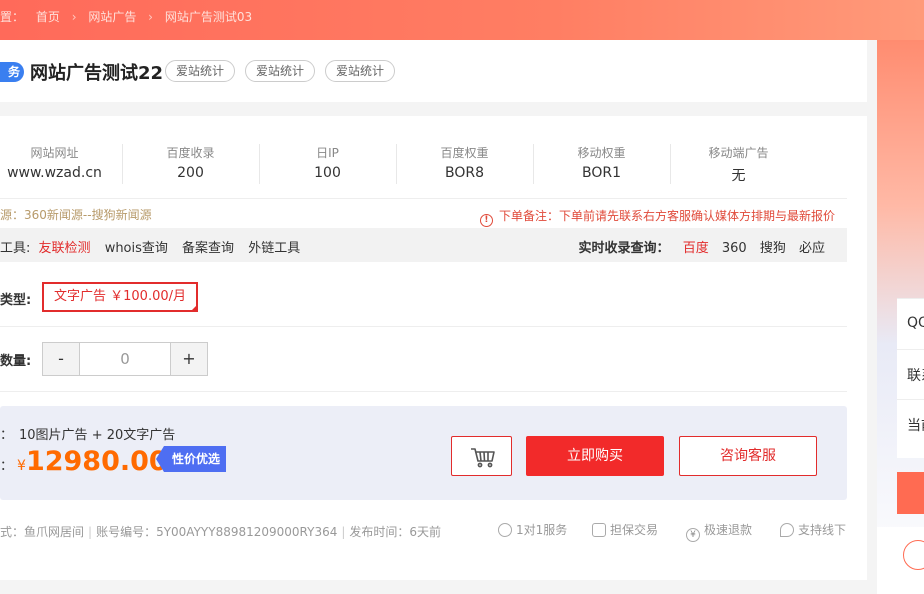 The height and width of the screenshot is (594, 924). What do you see at coordinates (16, 300) in the screenshot?
I see `ad-type-label: 类型:` at bounding box center [16, 300].